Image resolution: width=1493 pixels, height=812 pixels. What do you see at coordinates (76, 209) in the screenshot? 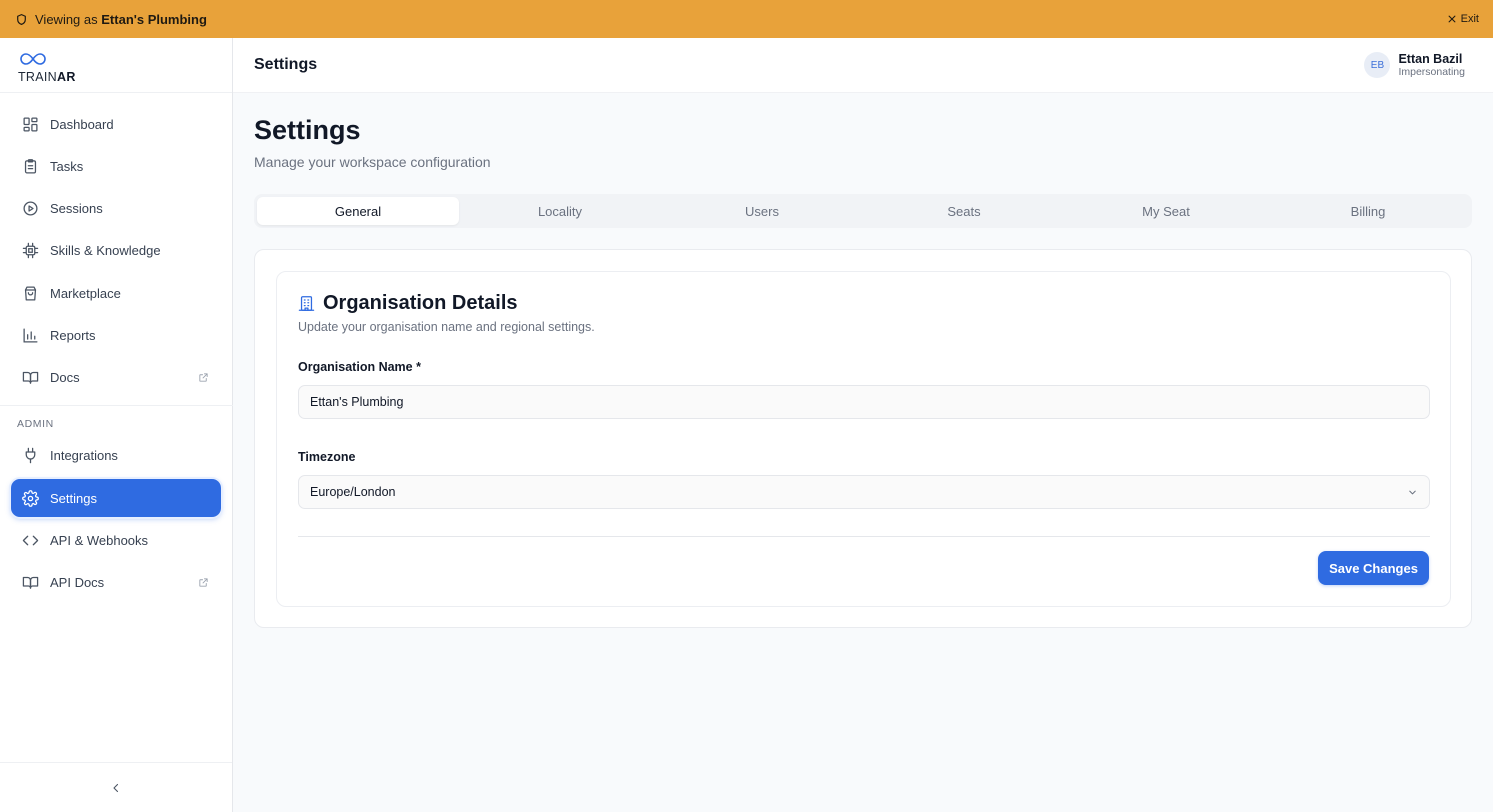
I see `sidebar-item-label: Sessions` at bounding box center [76, 209].